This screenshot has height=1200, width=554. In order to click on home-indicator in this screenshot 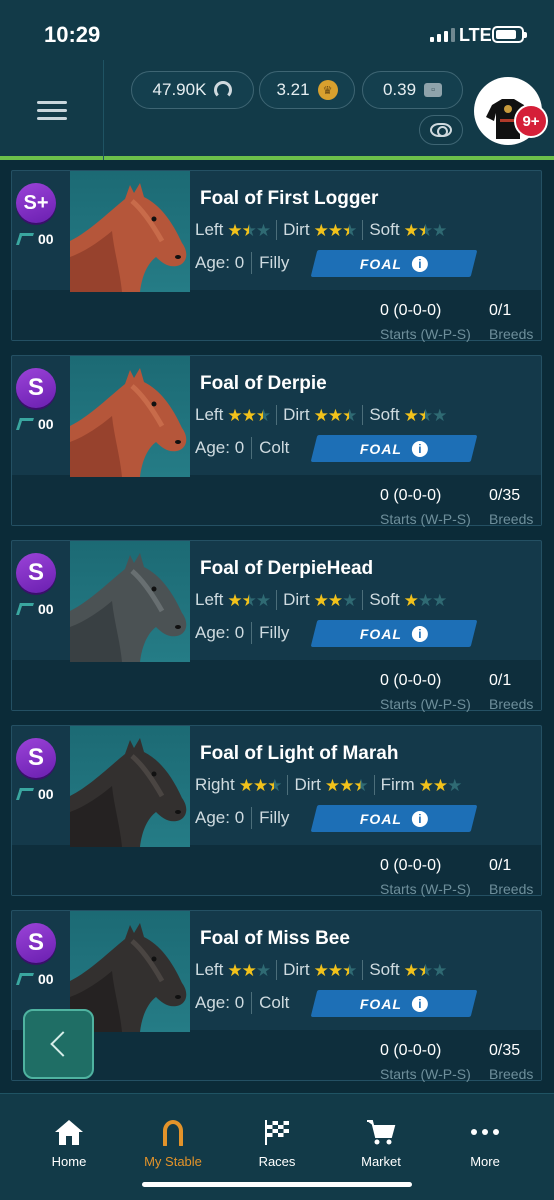, I will do `click(277, 1184)`.